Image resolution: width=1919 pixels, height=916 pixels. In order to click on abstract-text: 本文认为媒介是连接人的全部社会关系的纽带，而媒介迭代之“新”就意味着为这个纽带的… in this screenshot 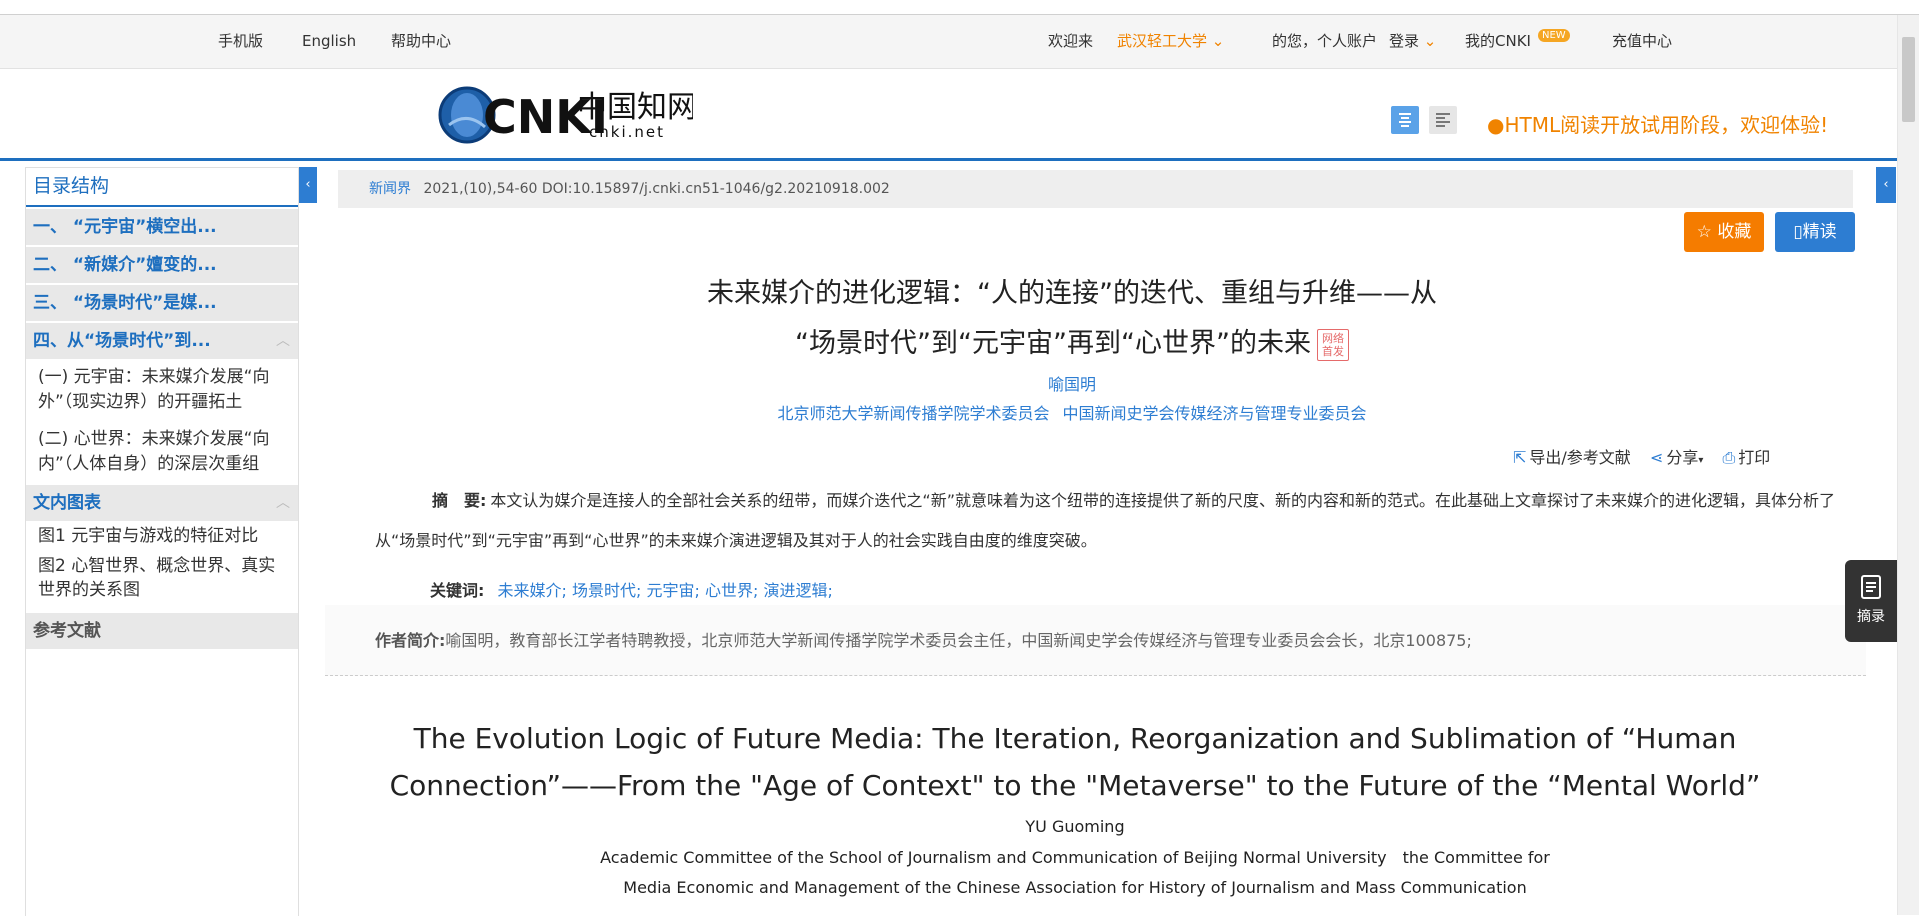, I will do `click(1105, 520)`.